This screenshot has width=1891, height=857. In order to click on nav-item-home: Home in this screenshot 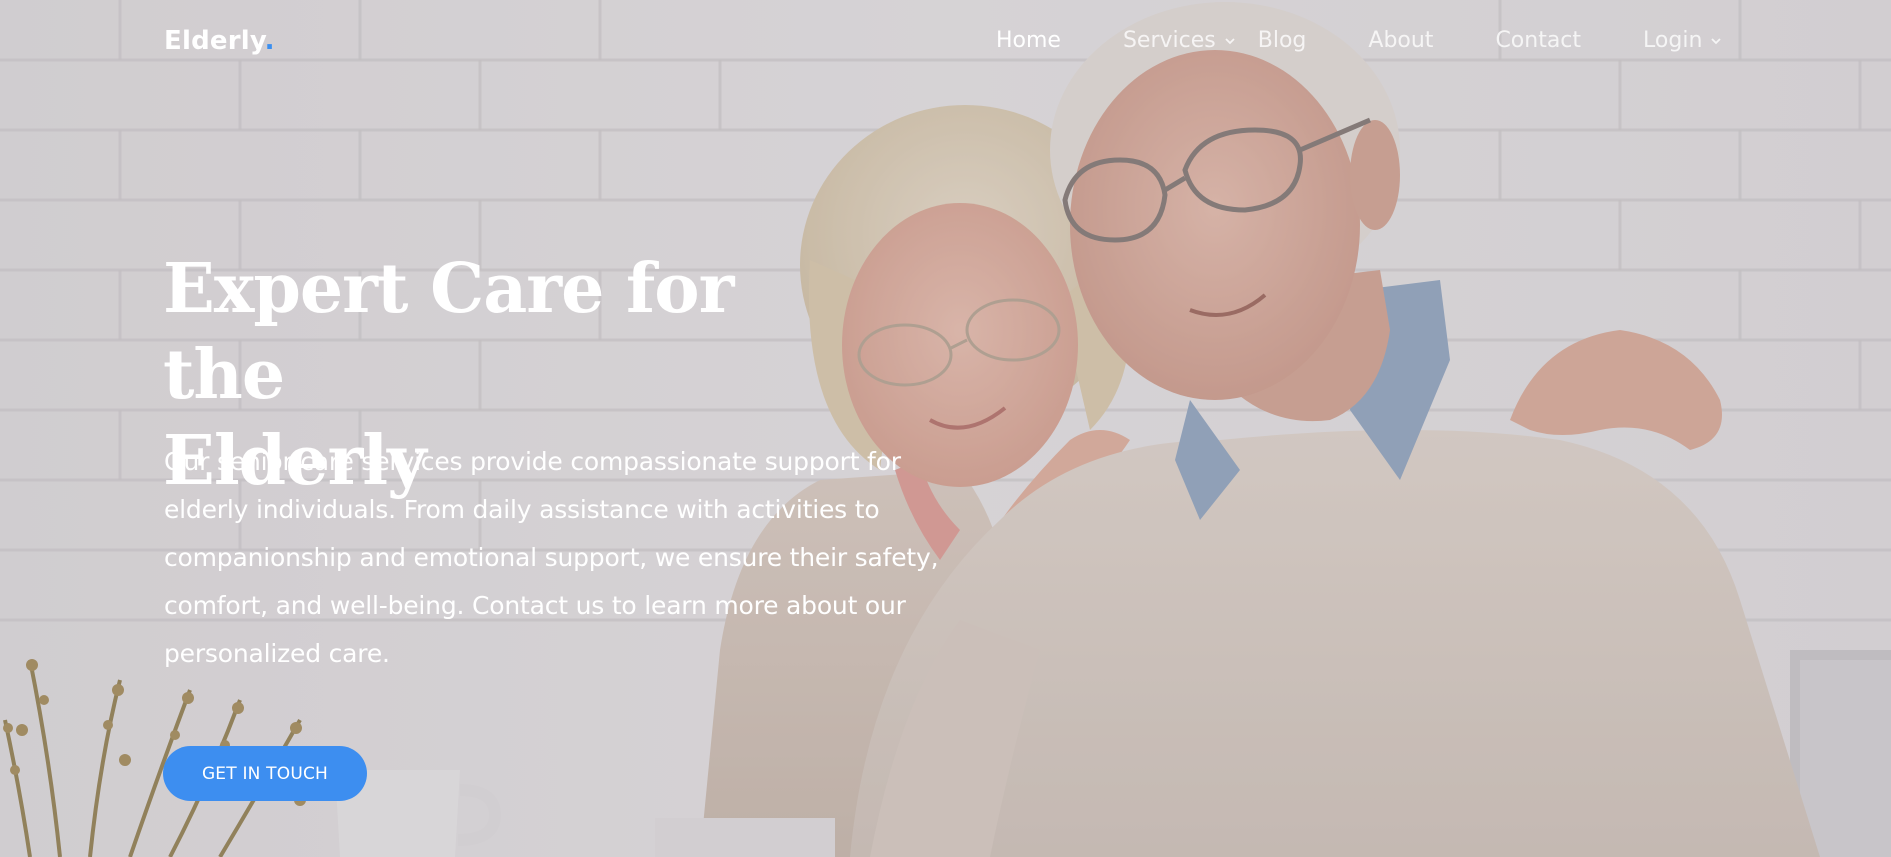, I will do `click(1028, 40)`.